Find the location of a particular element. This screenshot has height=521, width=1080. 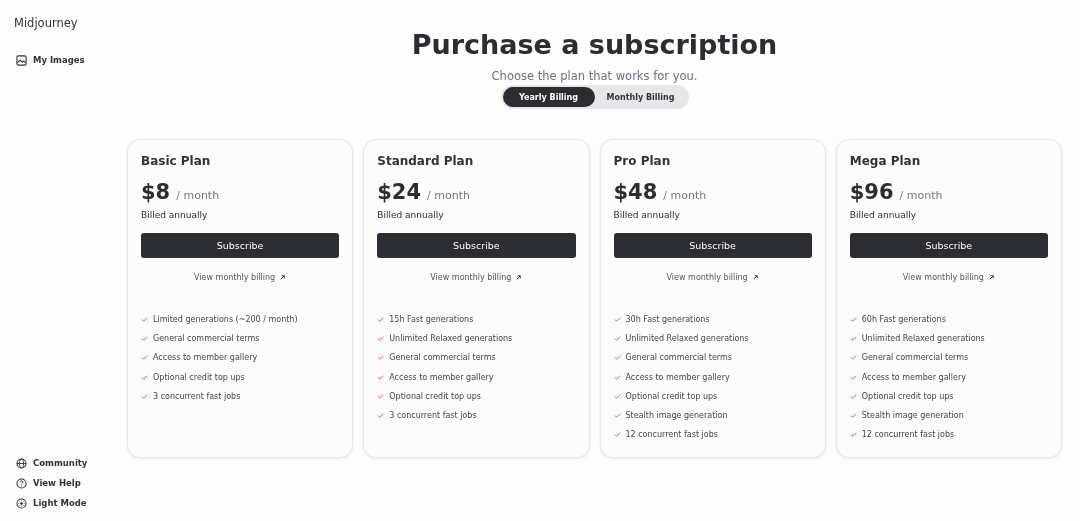

sidebar-item: View Help is located at coordinates (70, 483).